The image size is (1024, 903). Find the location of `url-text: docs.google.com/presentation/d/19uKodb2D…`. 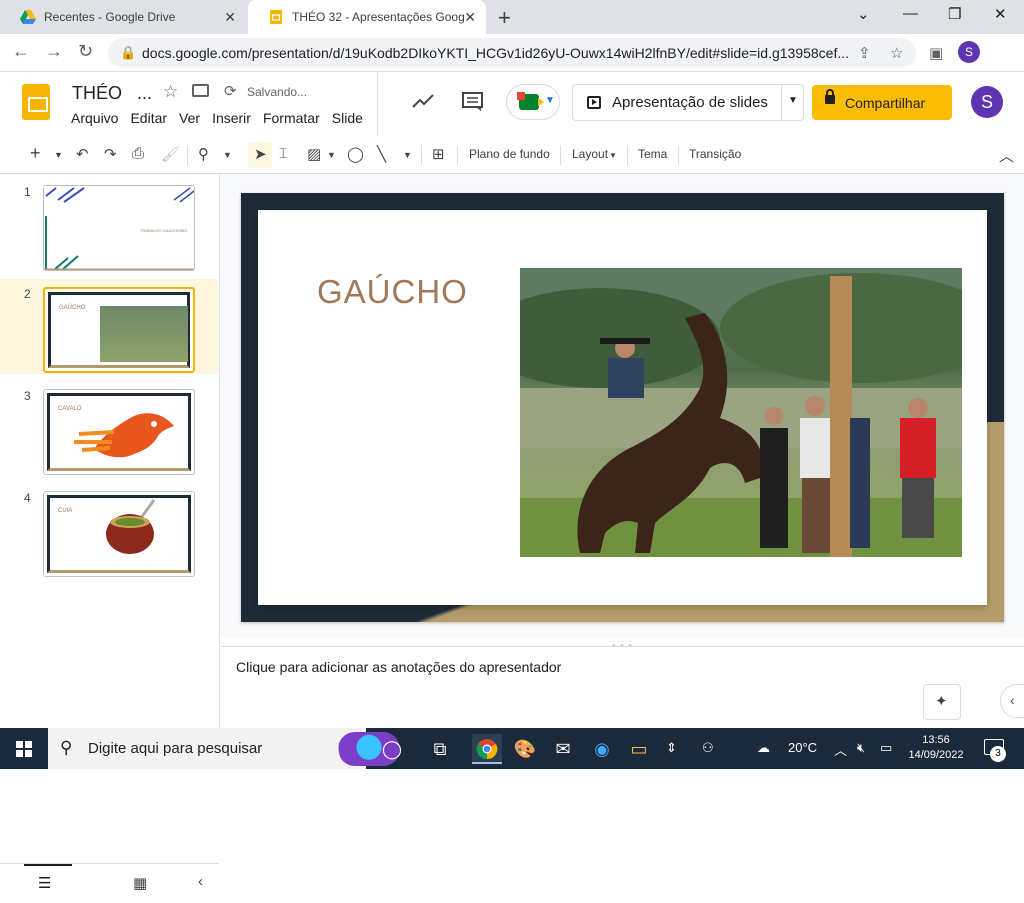

url-text: docs.google.com/presentation/d/19uKodb2D… is located at coordinates (496, 53).